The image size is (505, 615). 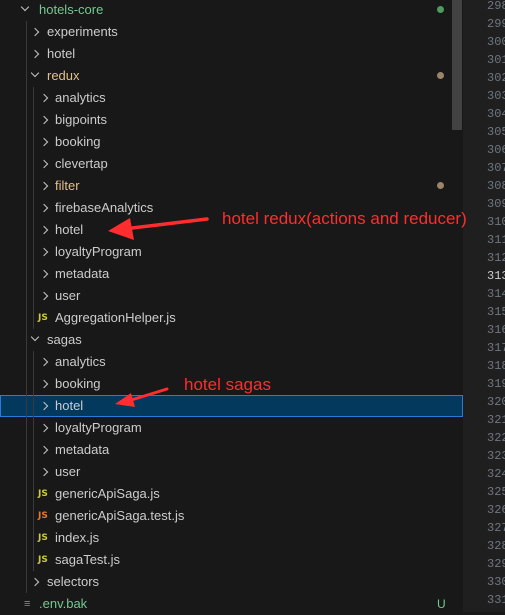 What do you see at coordinates (344, 218) in the screenshot?
I see `redux-annotation: hotel redux(actions and reducer)` at bounding box center [344, 218].